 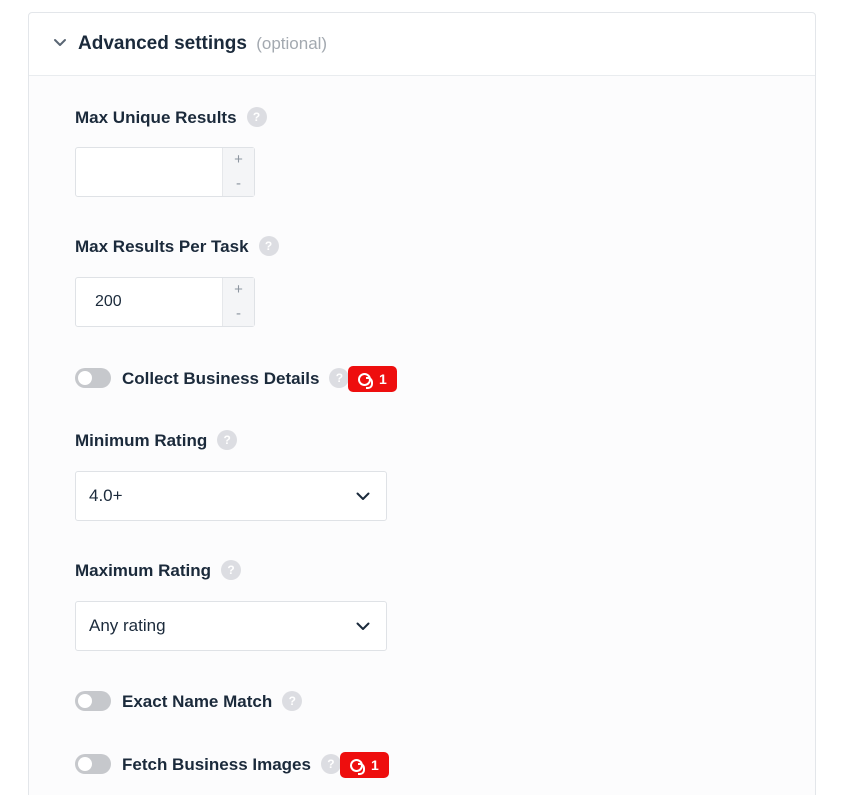 I want to click on minimum-rating-label-text: Minimum Rating, so click(x=141, y=440).